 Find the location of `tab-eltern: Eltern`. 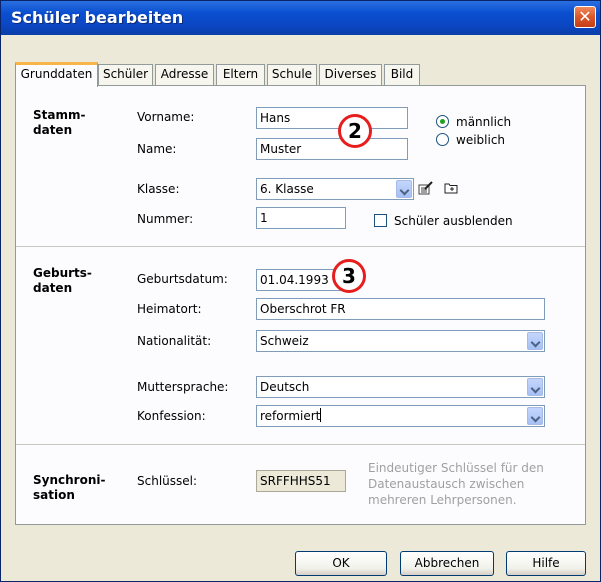

tab-eltern: Eltern is located at coordinates (240, 74).